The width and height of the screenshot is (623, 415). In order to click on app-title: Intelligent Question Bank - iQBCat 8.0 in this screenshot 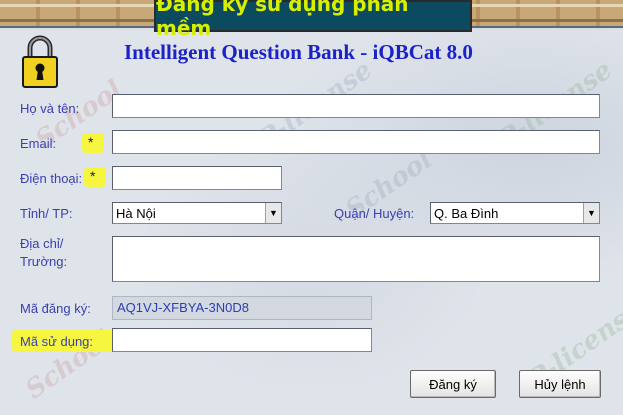, I will do `click(298, 52)`.